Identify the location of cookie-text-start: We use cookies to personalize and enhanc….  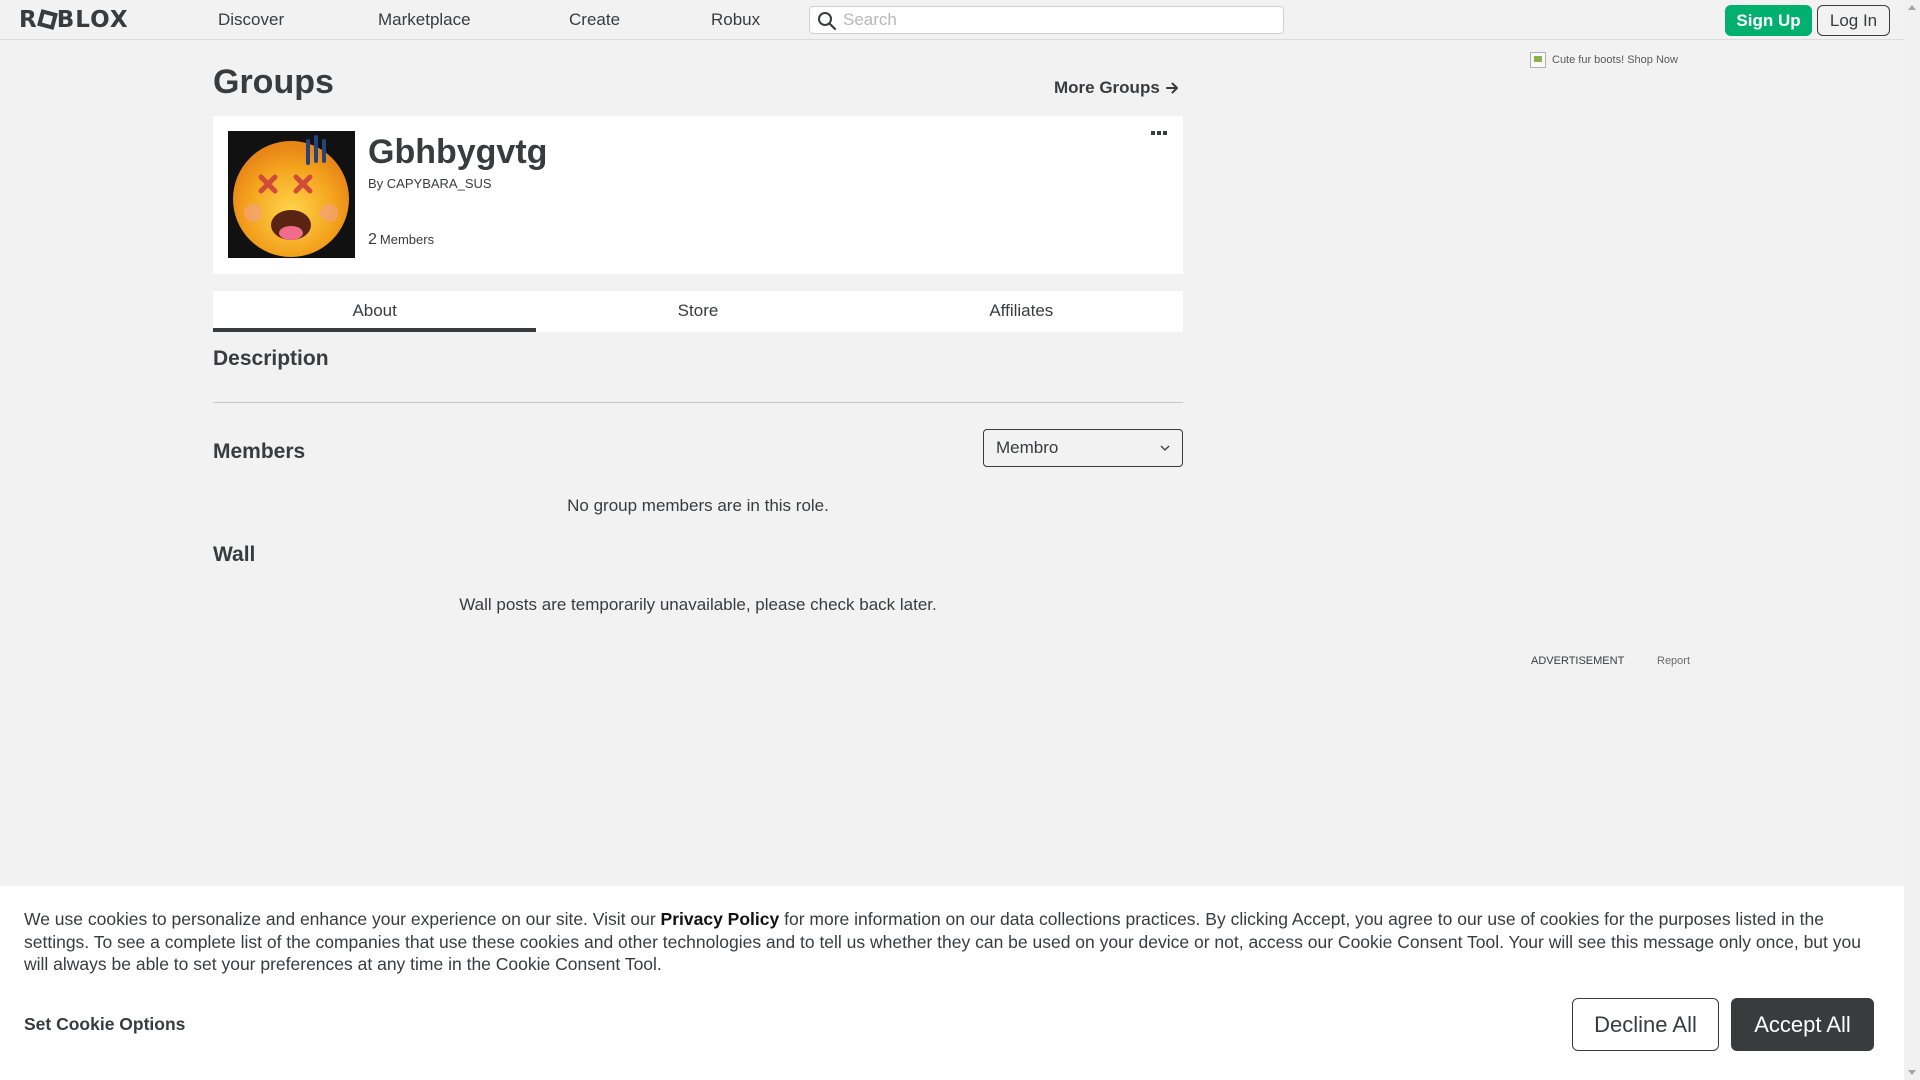
(342, 919).